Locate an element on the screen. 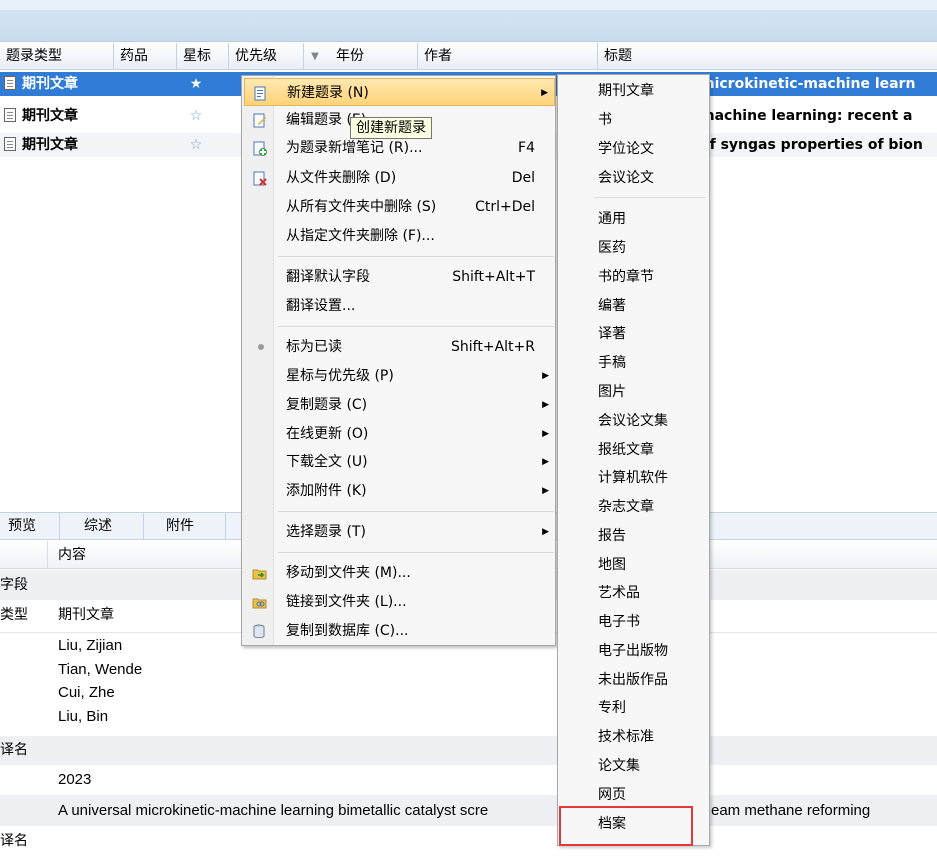 The height and width of the screenshot is (856, 937). menu-item-star-priority: 星标与优先级 (P) ▶ is located at coordinates (399, 376).